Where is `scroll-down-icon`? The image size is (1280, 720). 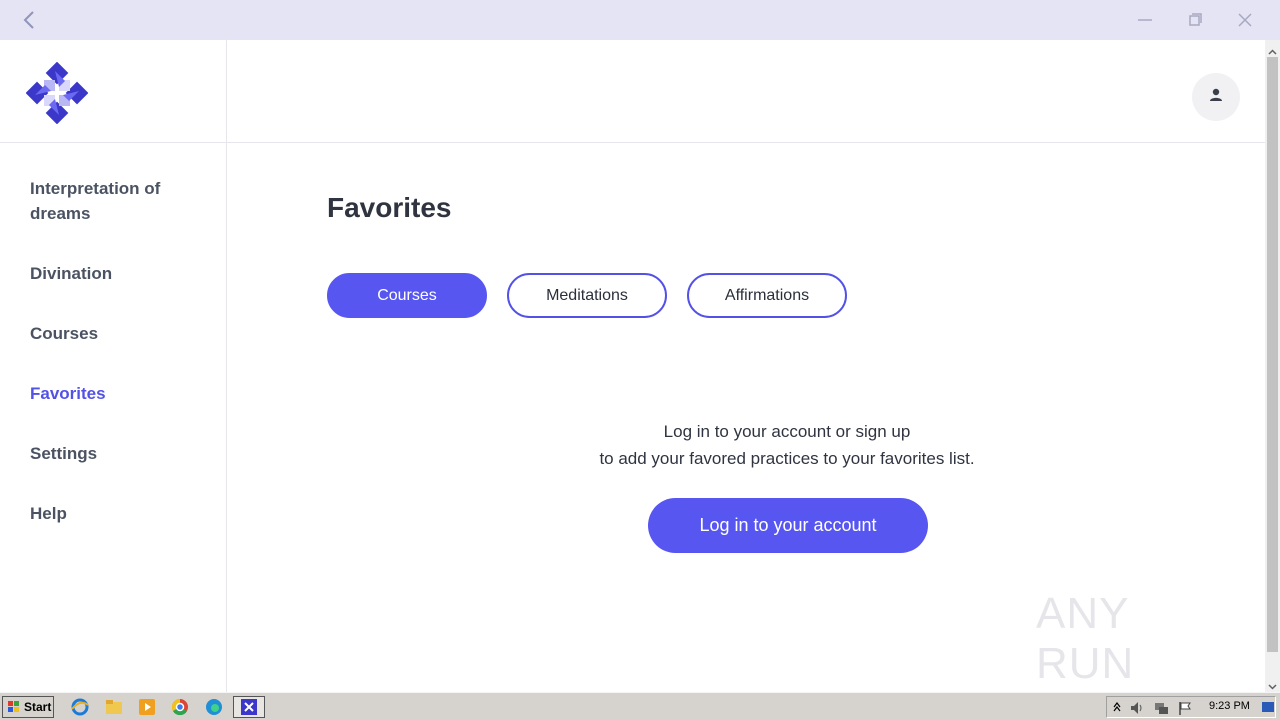
scroll-down-icon is located at coordinates (1272, 684).